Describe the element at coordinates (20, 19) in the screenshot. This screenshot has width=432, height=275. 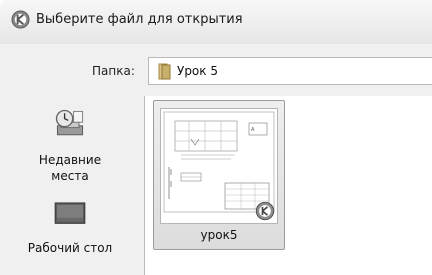
I see `autocad-logo-icon` at that location.